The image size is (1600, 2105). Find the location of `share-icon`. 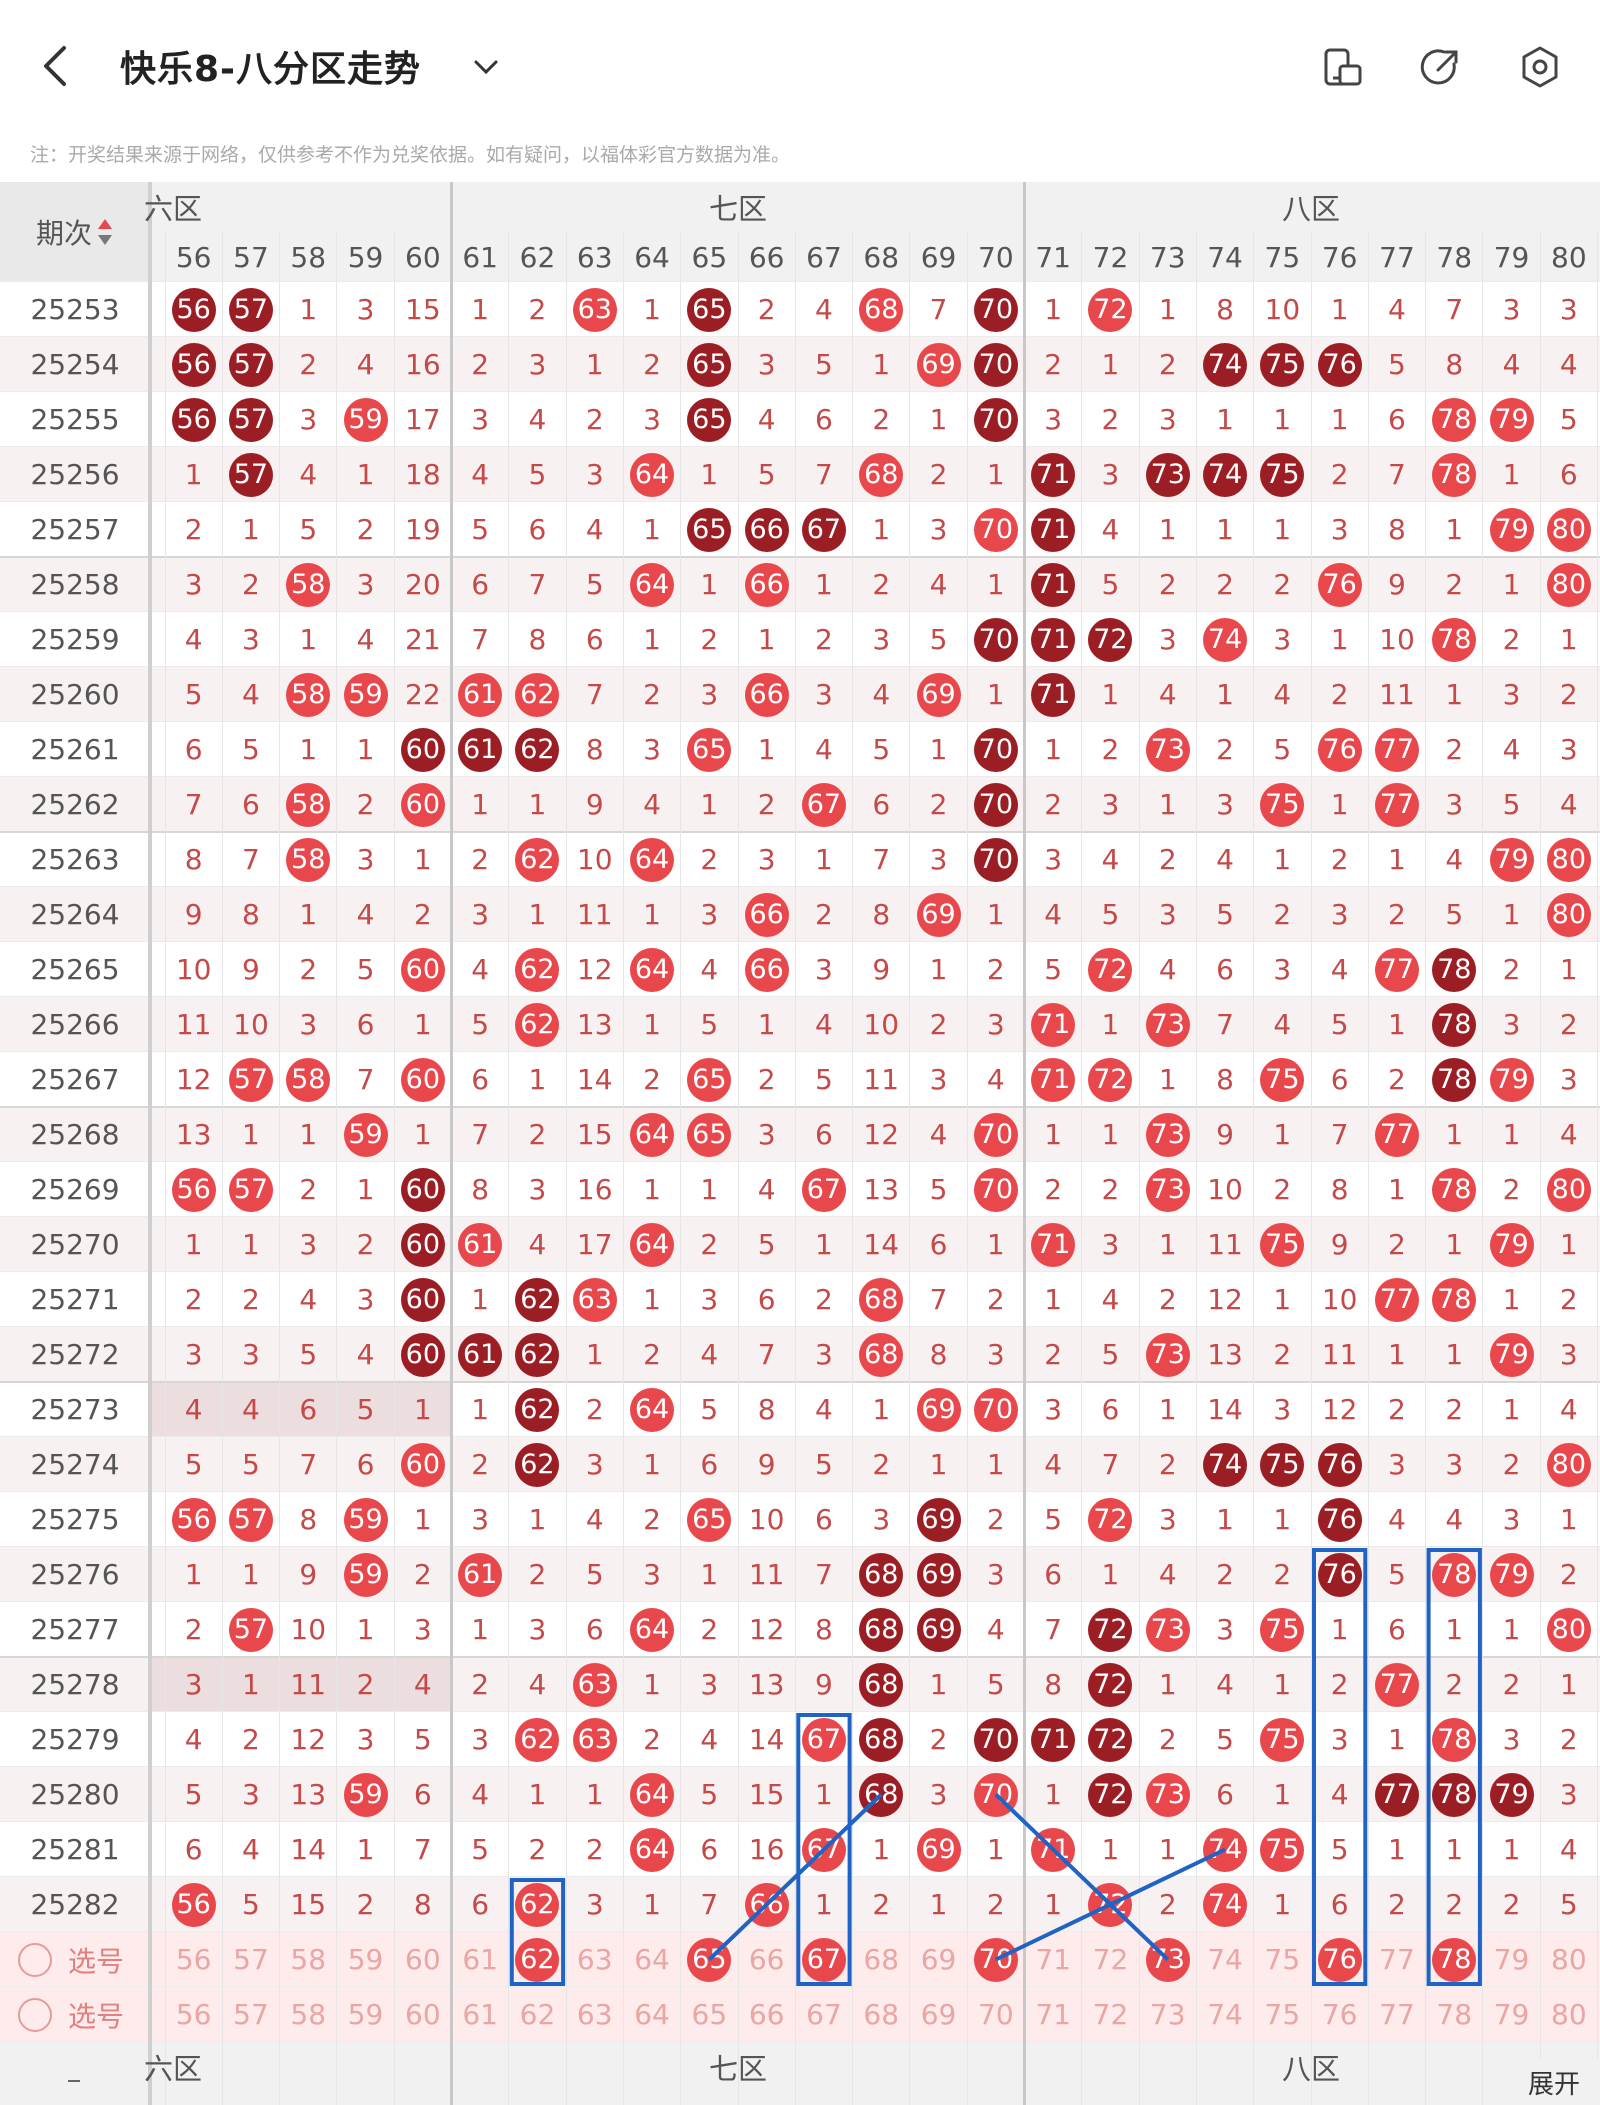

share-icon is located at coordinates (1441, 67).